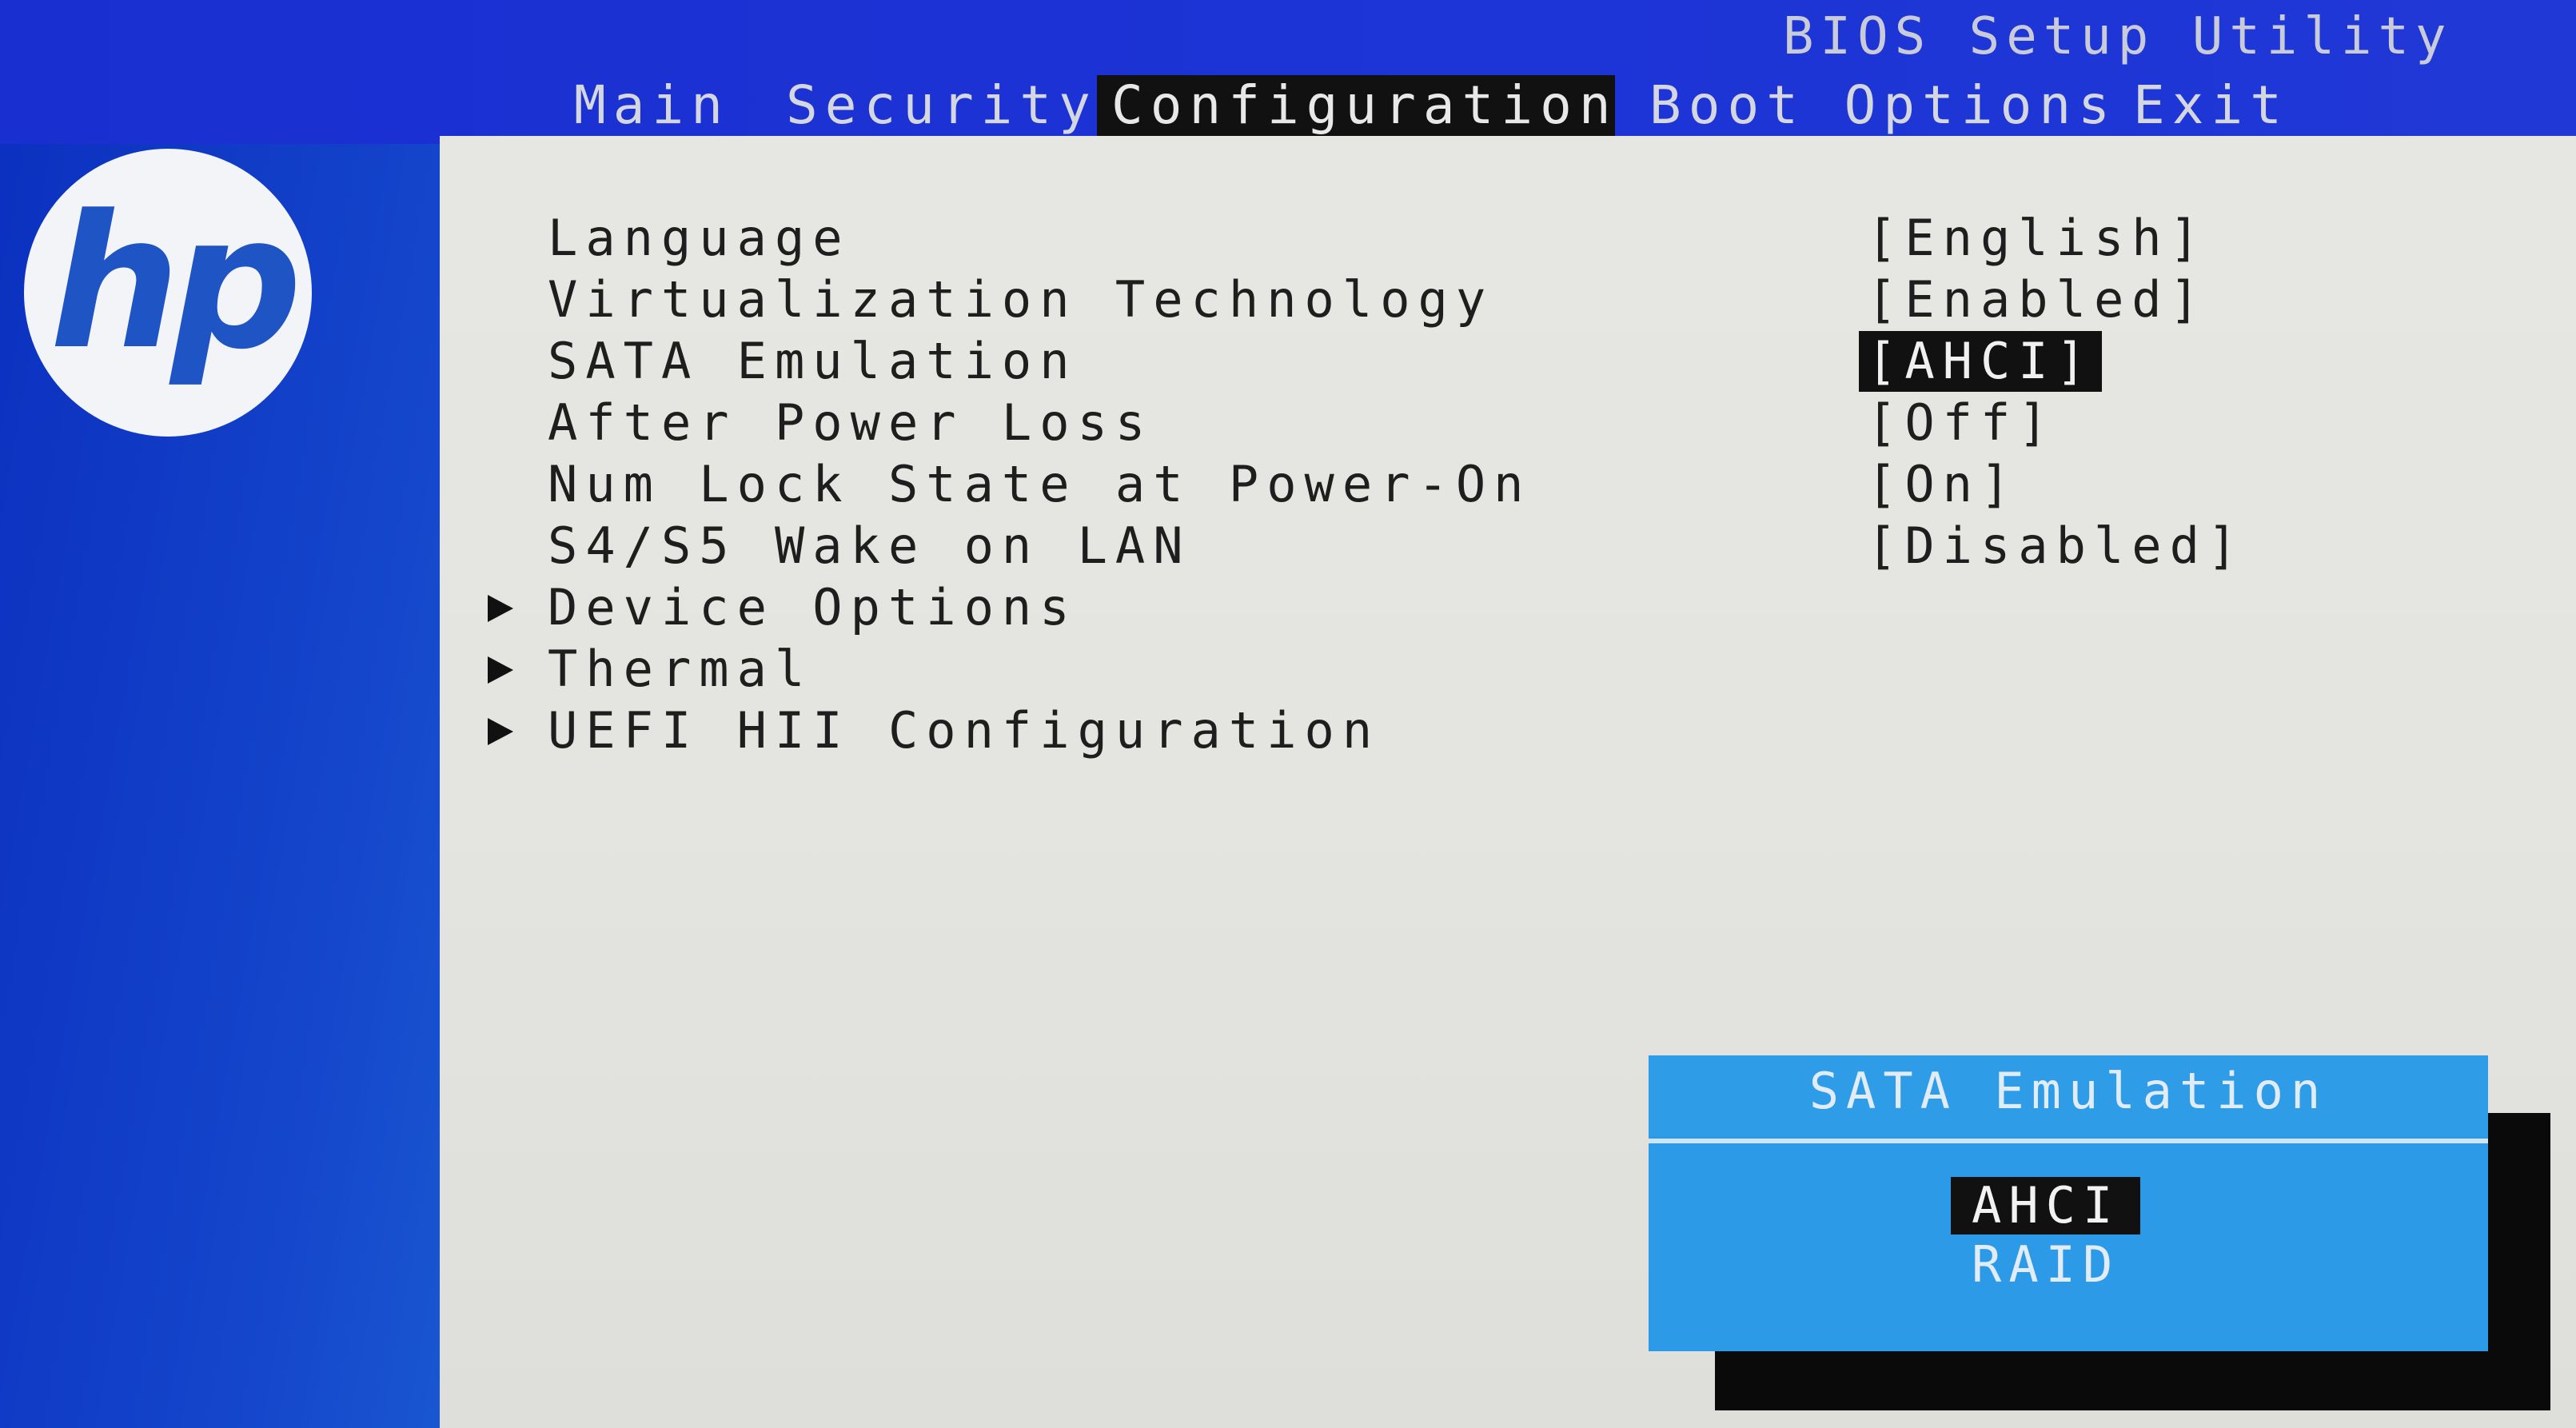  I want to click on setting-value: [Off], so click(1962, 423).